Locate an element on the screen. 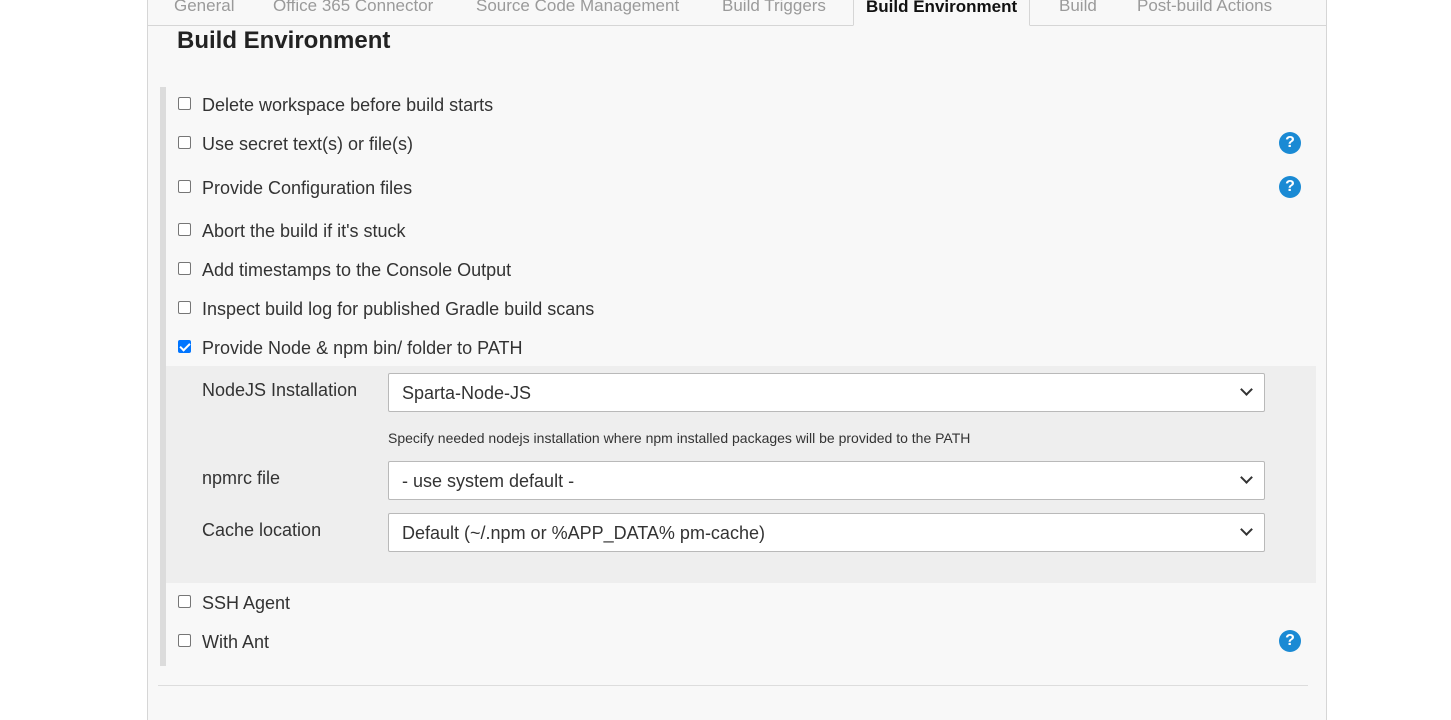 The height and width of the screenshot is (720, 1451). option-use-secret-text: Use secret text(s) or file(s) is located at coordinates (295, 144).